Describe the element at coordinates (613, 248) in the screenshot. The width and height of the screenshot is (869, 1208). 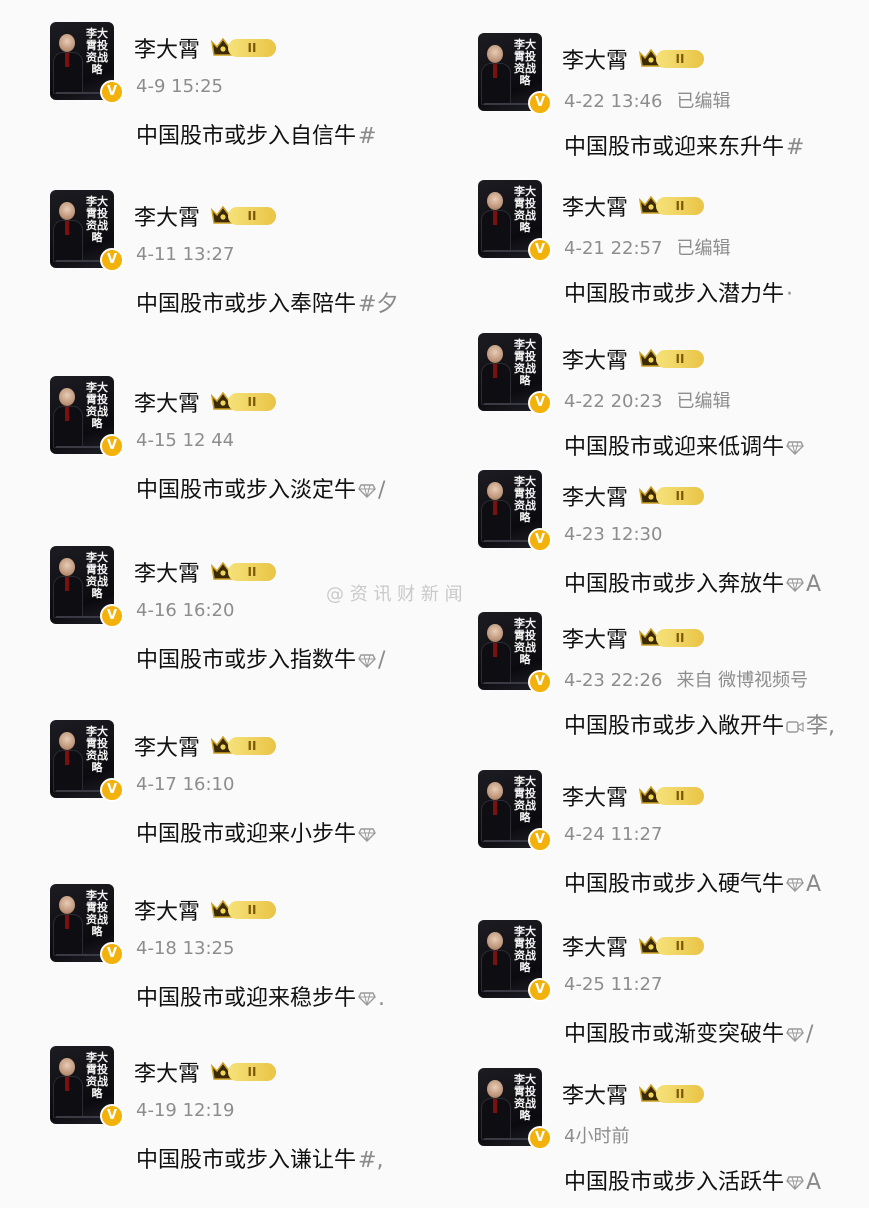
I see `post-time: 4-21 22:57` at that location.